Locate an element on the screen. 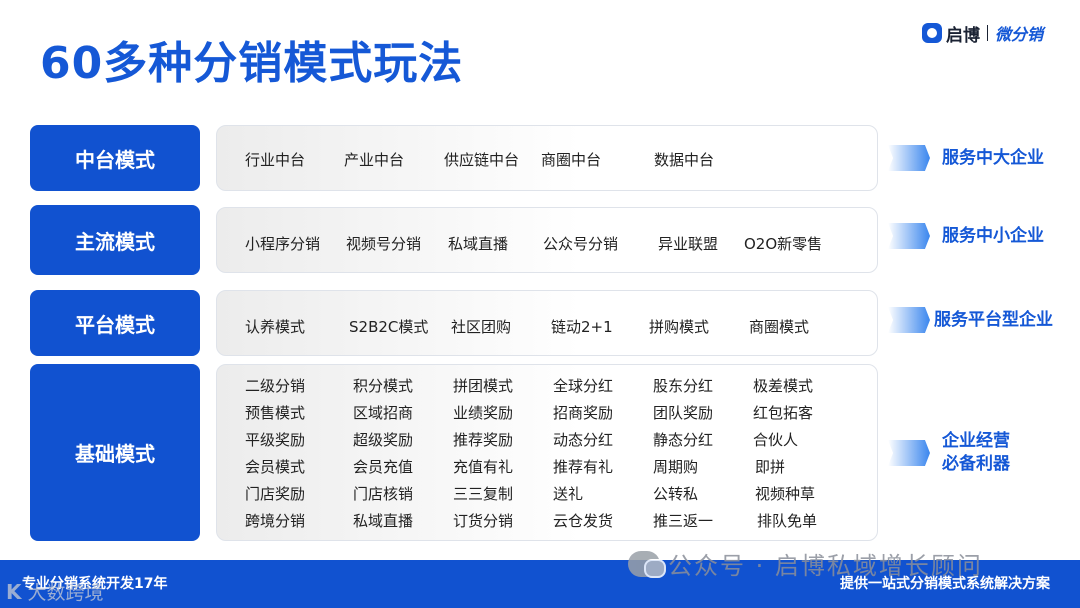 The width and height of the screenshot is (1080, 608). mode-item: 平级奖励 is located at coordinates (275, 440).